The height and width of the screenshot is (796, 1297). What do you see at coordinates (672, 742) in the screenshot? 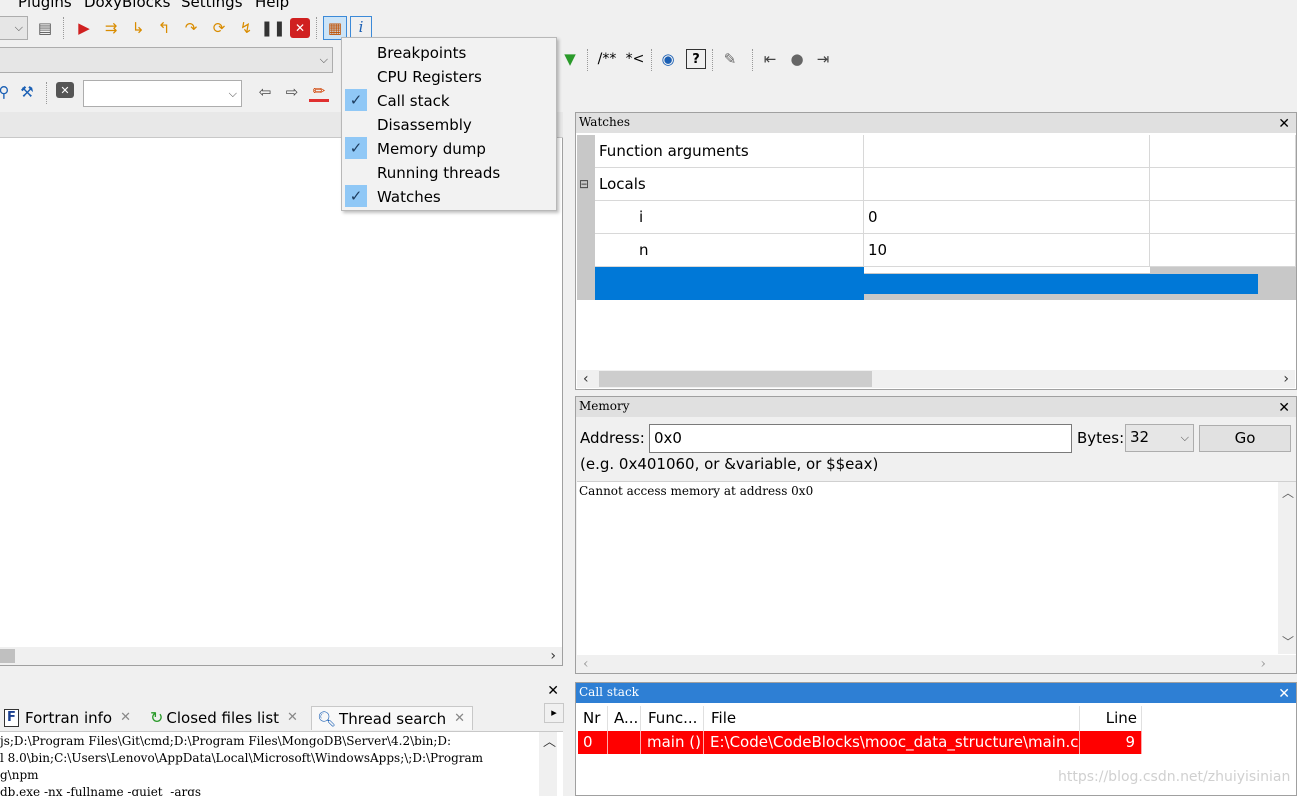
I see `callstack-cell-function: main ()` at bounding box center [672, 742].